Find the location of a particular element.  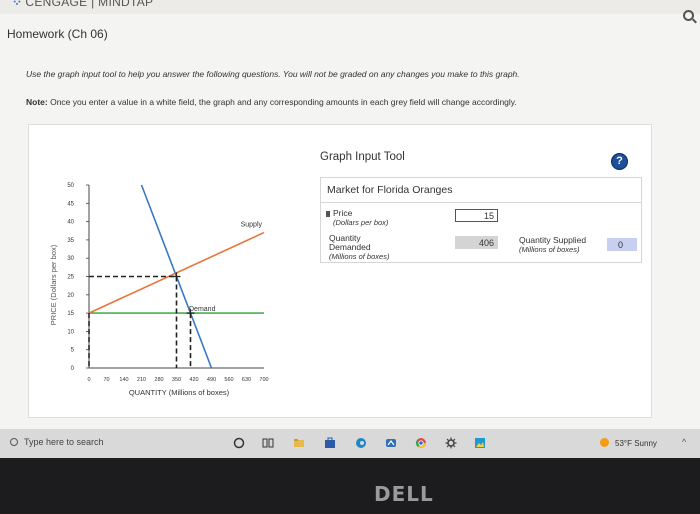

store-icon is located at coordinates (330, 443).